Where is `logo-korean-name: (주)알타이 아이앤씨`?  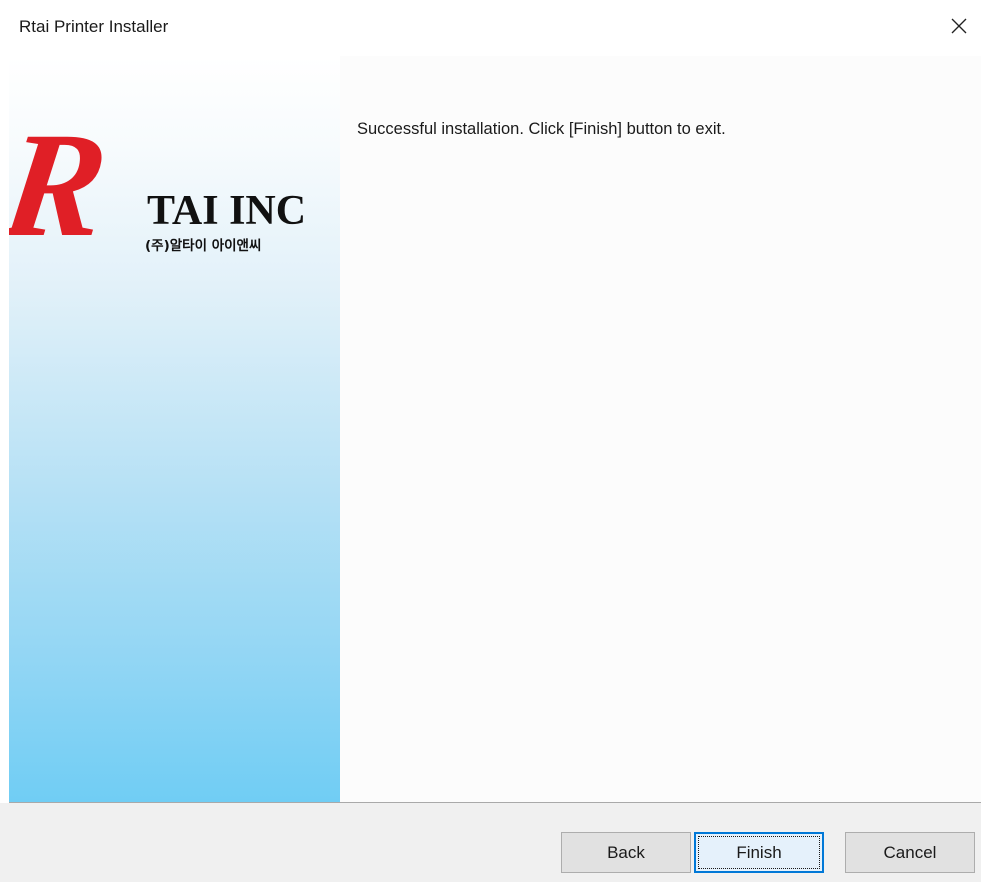 logo-korean-name: (주)알타이 아이앤씨 is located at coordinates (203, 245).